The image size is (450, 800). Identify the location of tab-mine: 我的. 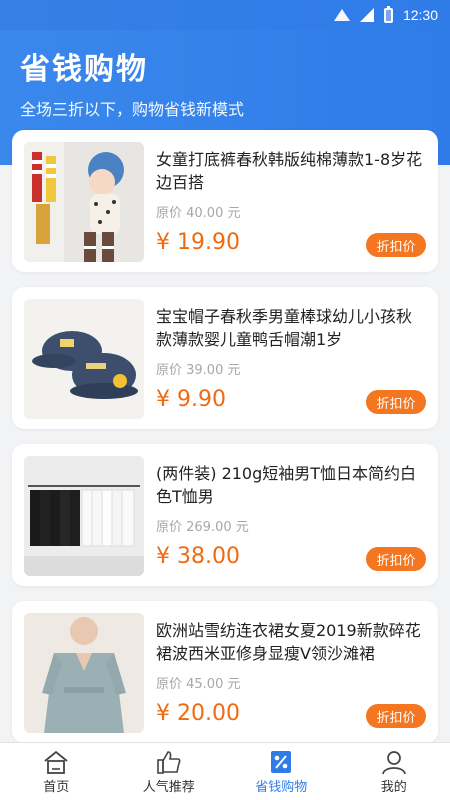
(394, 771).